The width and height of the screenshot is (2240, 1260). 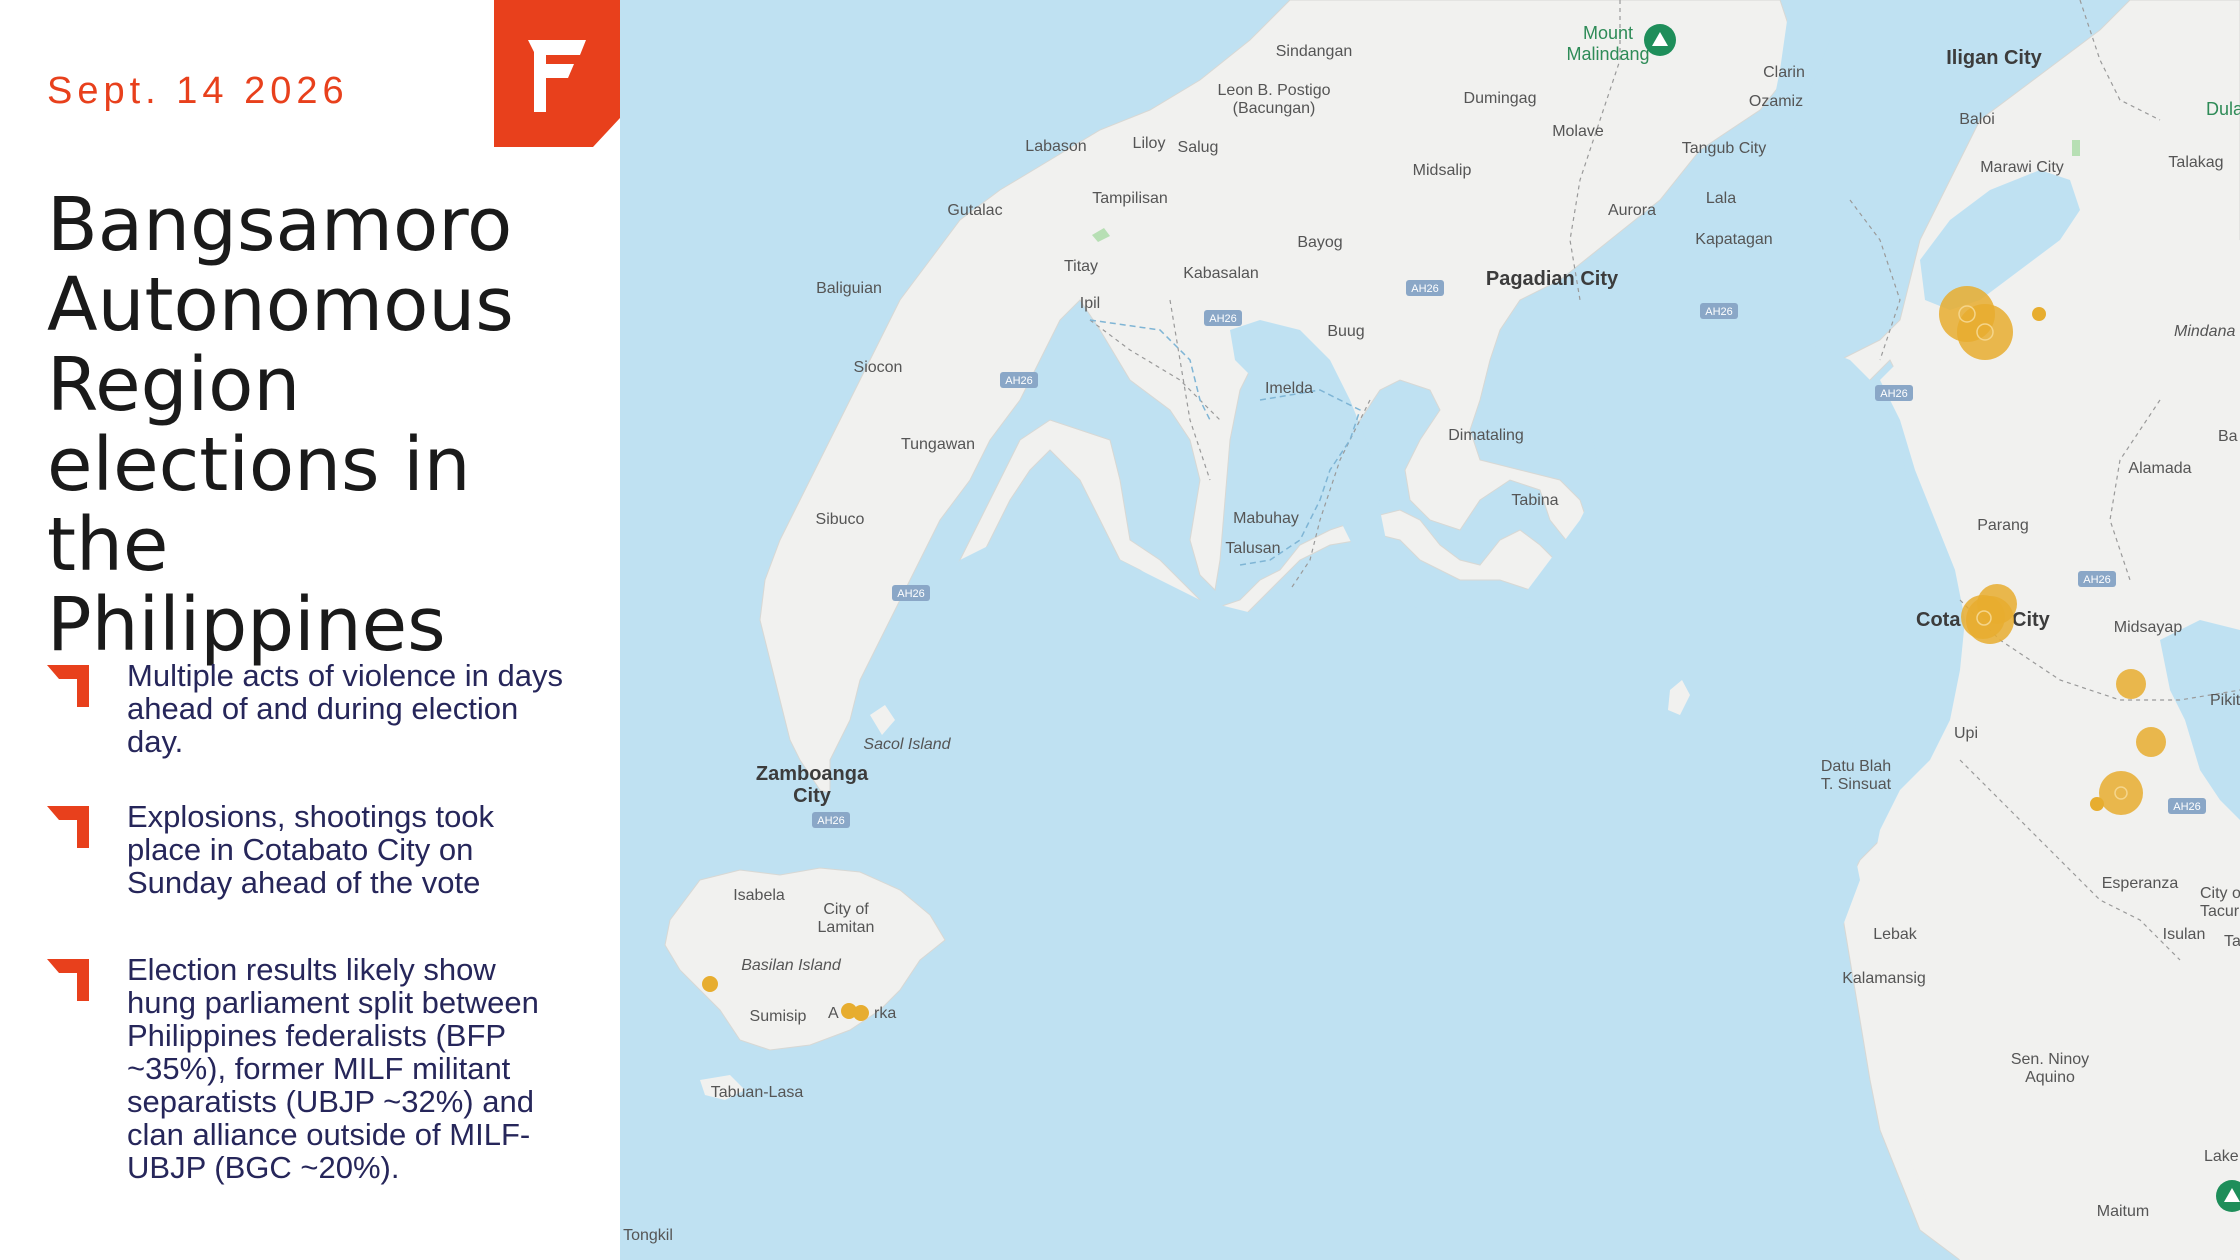 I want to click on label-kalamansig: Kalamansig, so click(x=1884, y=978).